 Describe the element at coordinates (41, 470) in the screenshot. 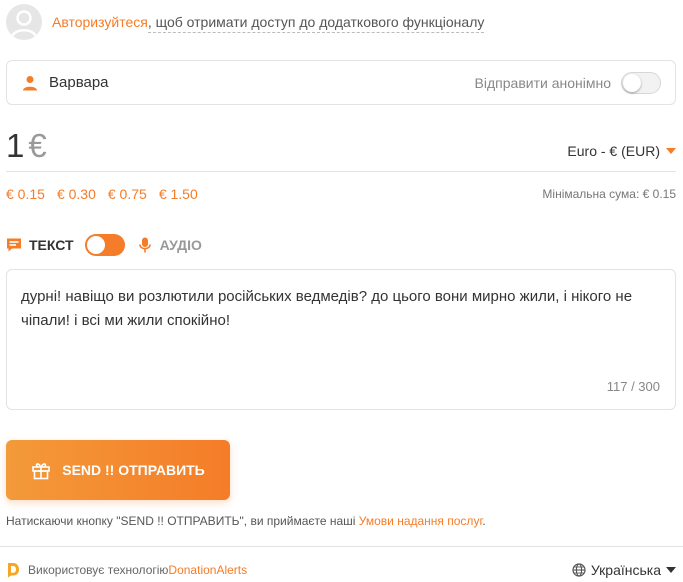

I see `gift-icon` at that location.